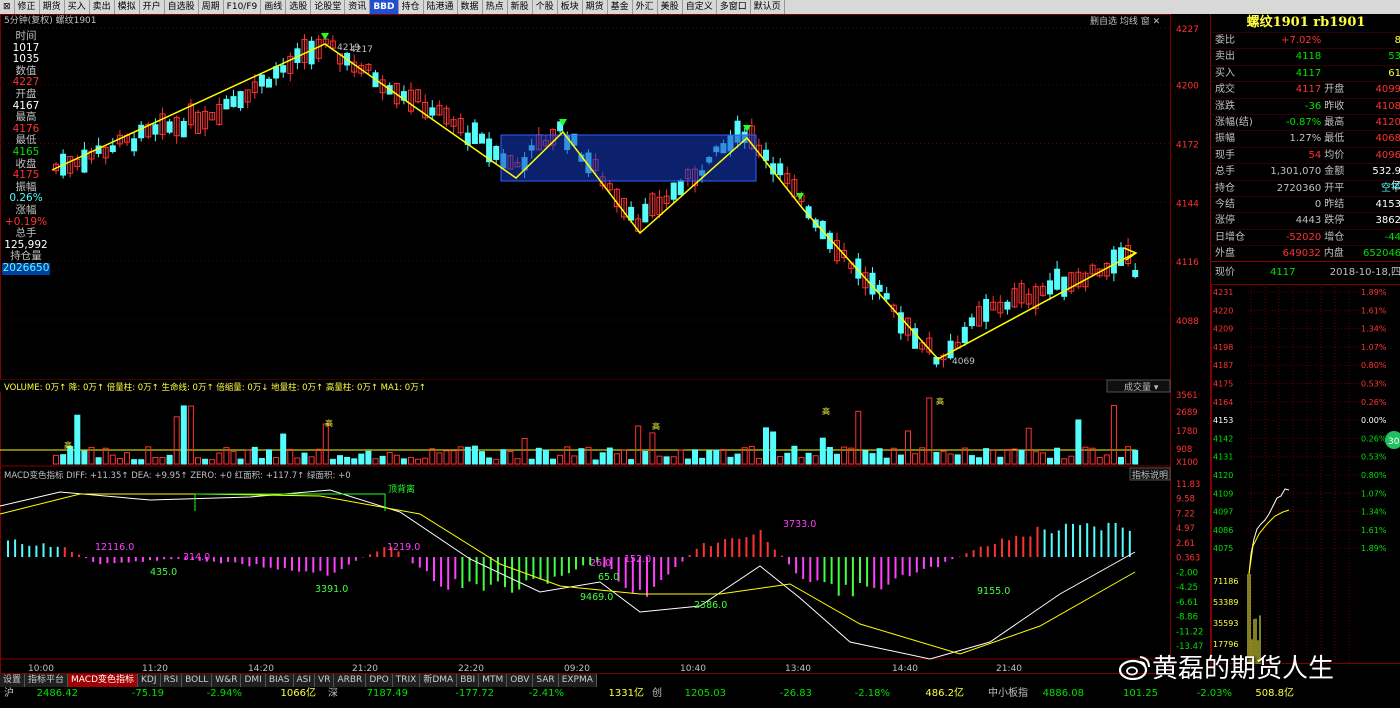 This screenshot has height=708, width=1400. I want to click on indicator-tab: KDJ, so click(149, 680).